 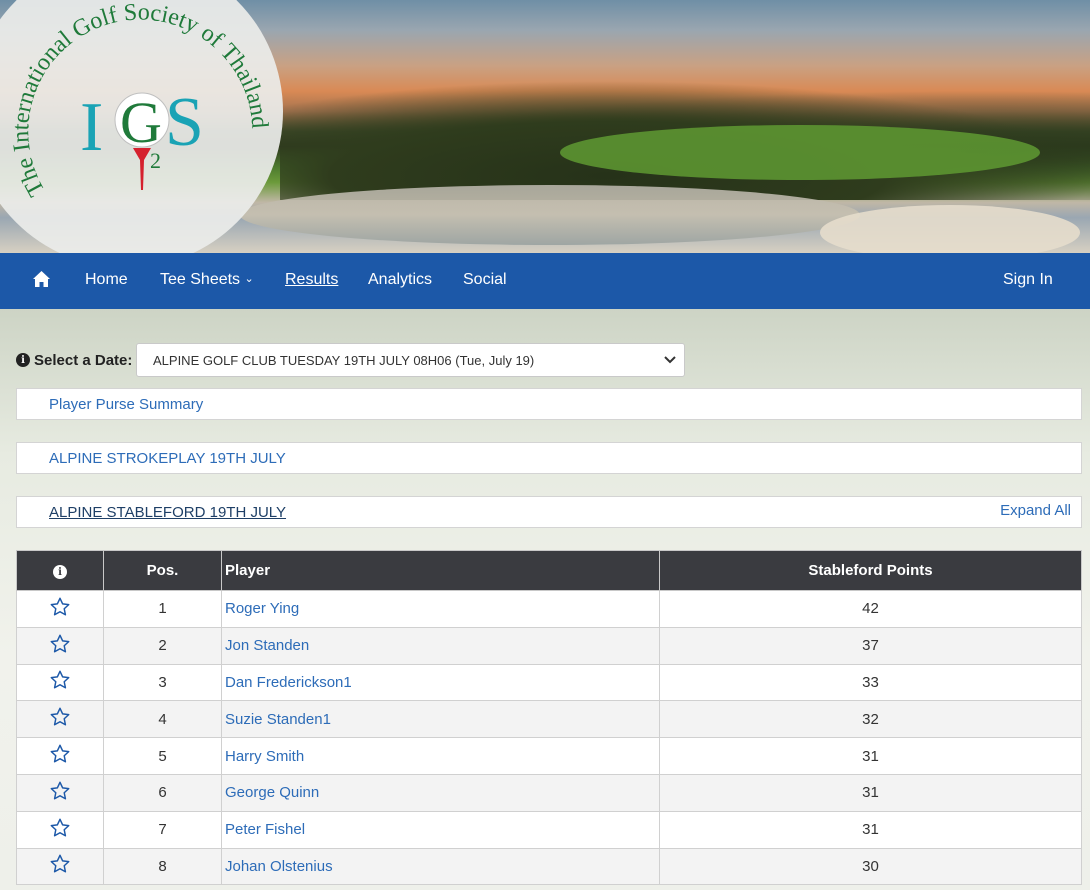 I want to click on table-row: 8 Johan Olstenius 30, so click(x=549, y=866).